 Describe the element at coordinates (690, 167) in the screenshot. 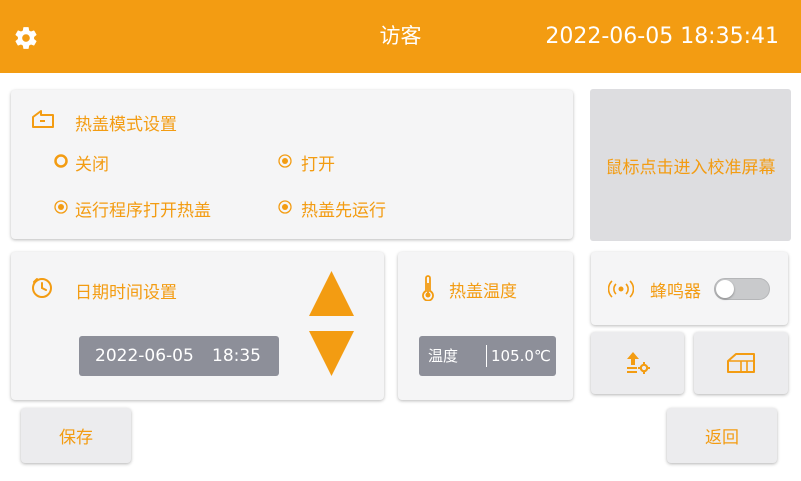

I see `calibration-label: 鼠标点击进入校准屏幕` at that location.